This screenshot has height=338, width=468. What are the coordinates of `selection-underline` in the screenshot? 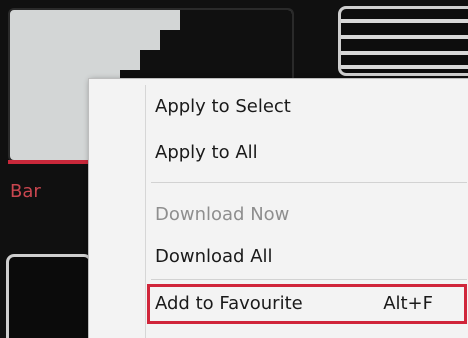 It's located at (48, 162).